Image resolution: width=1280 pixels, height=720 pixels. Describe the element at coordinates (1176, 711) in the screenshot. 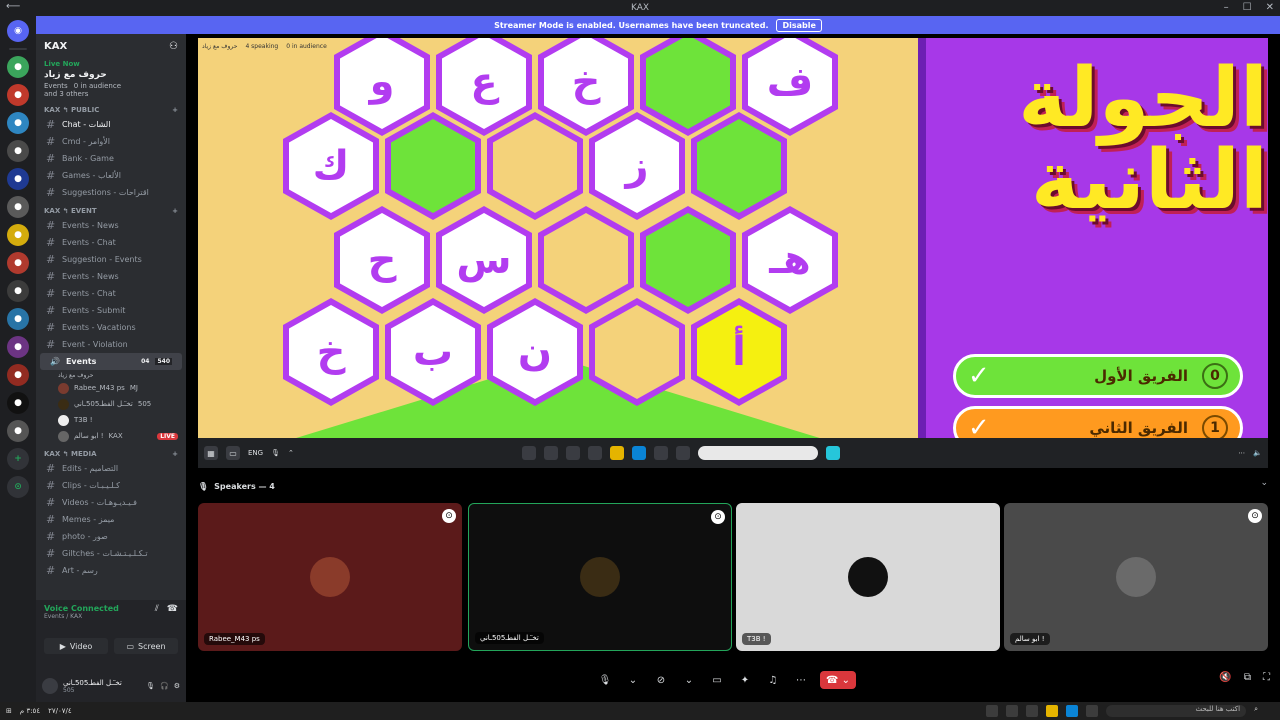

I see `taskbar-search: اكتب هنا للبحث` at that location.